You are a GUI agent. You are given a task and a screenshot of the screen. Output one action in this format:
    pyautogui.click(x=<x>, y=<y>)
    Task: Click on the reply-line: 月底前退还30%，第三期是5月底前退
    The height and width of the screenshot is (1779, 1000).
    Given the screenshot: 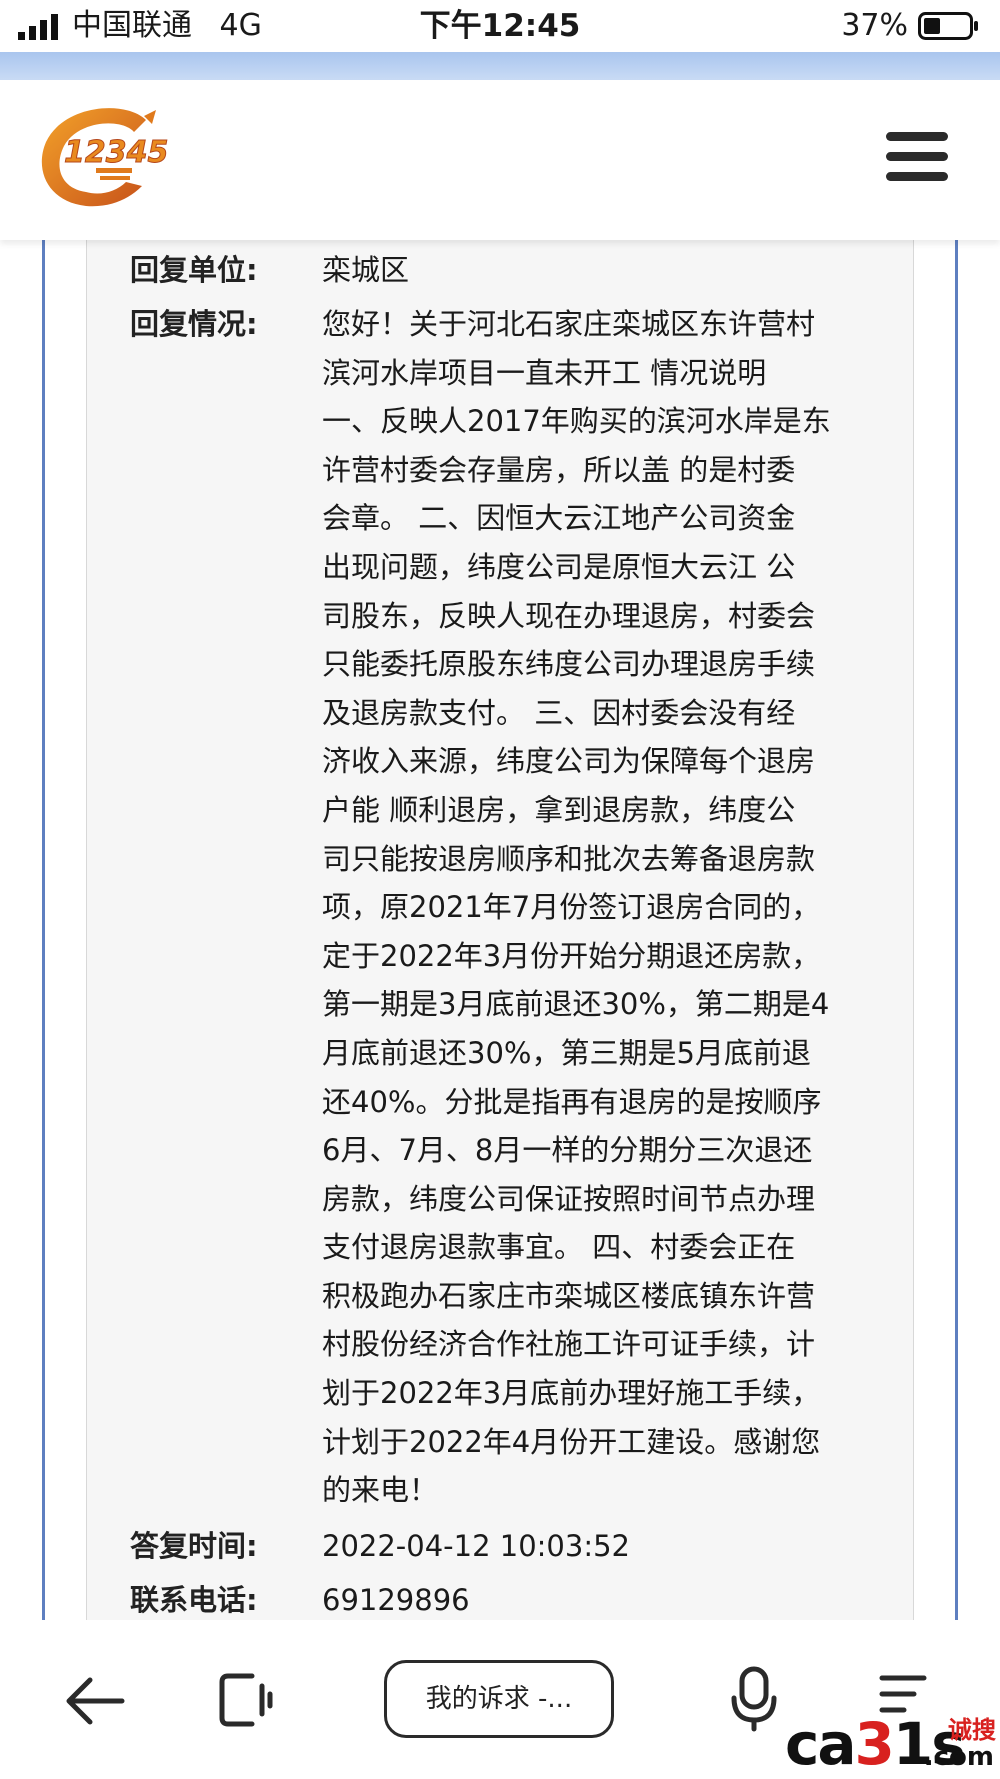 What is the action you would take?
    pyautogui.click(x=566, y=1052)
    